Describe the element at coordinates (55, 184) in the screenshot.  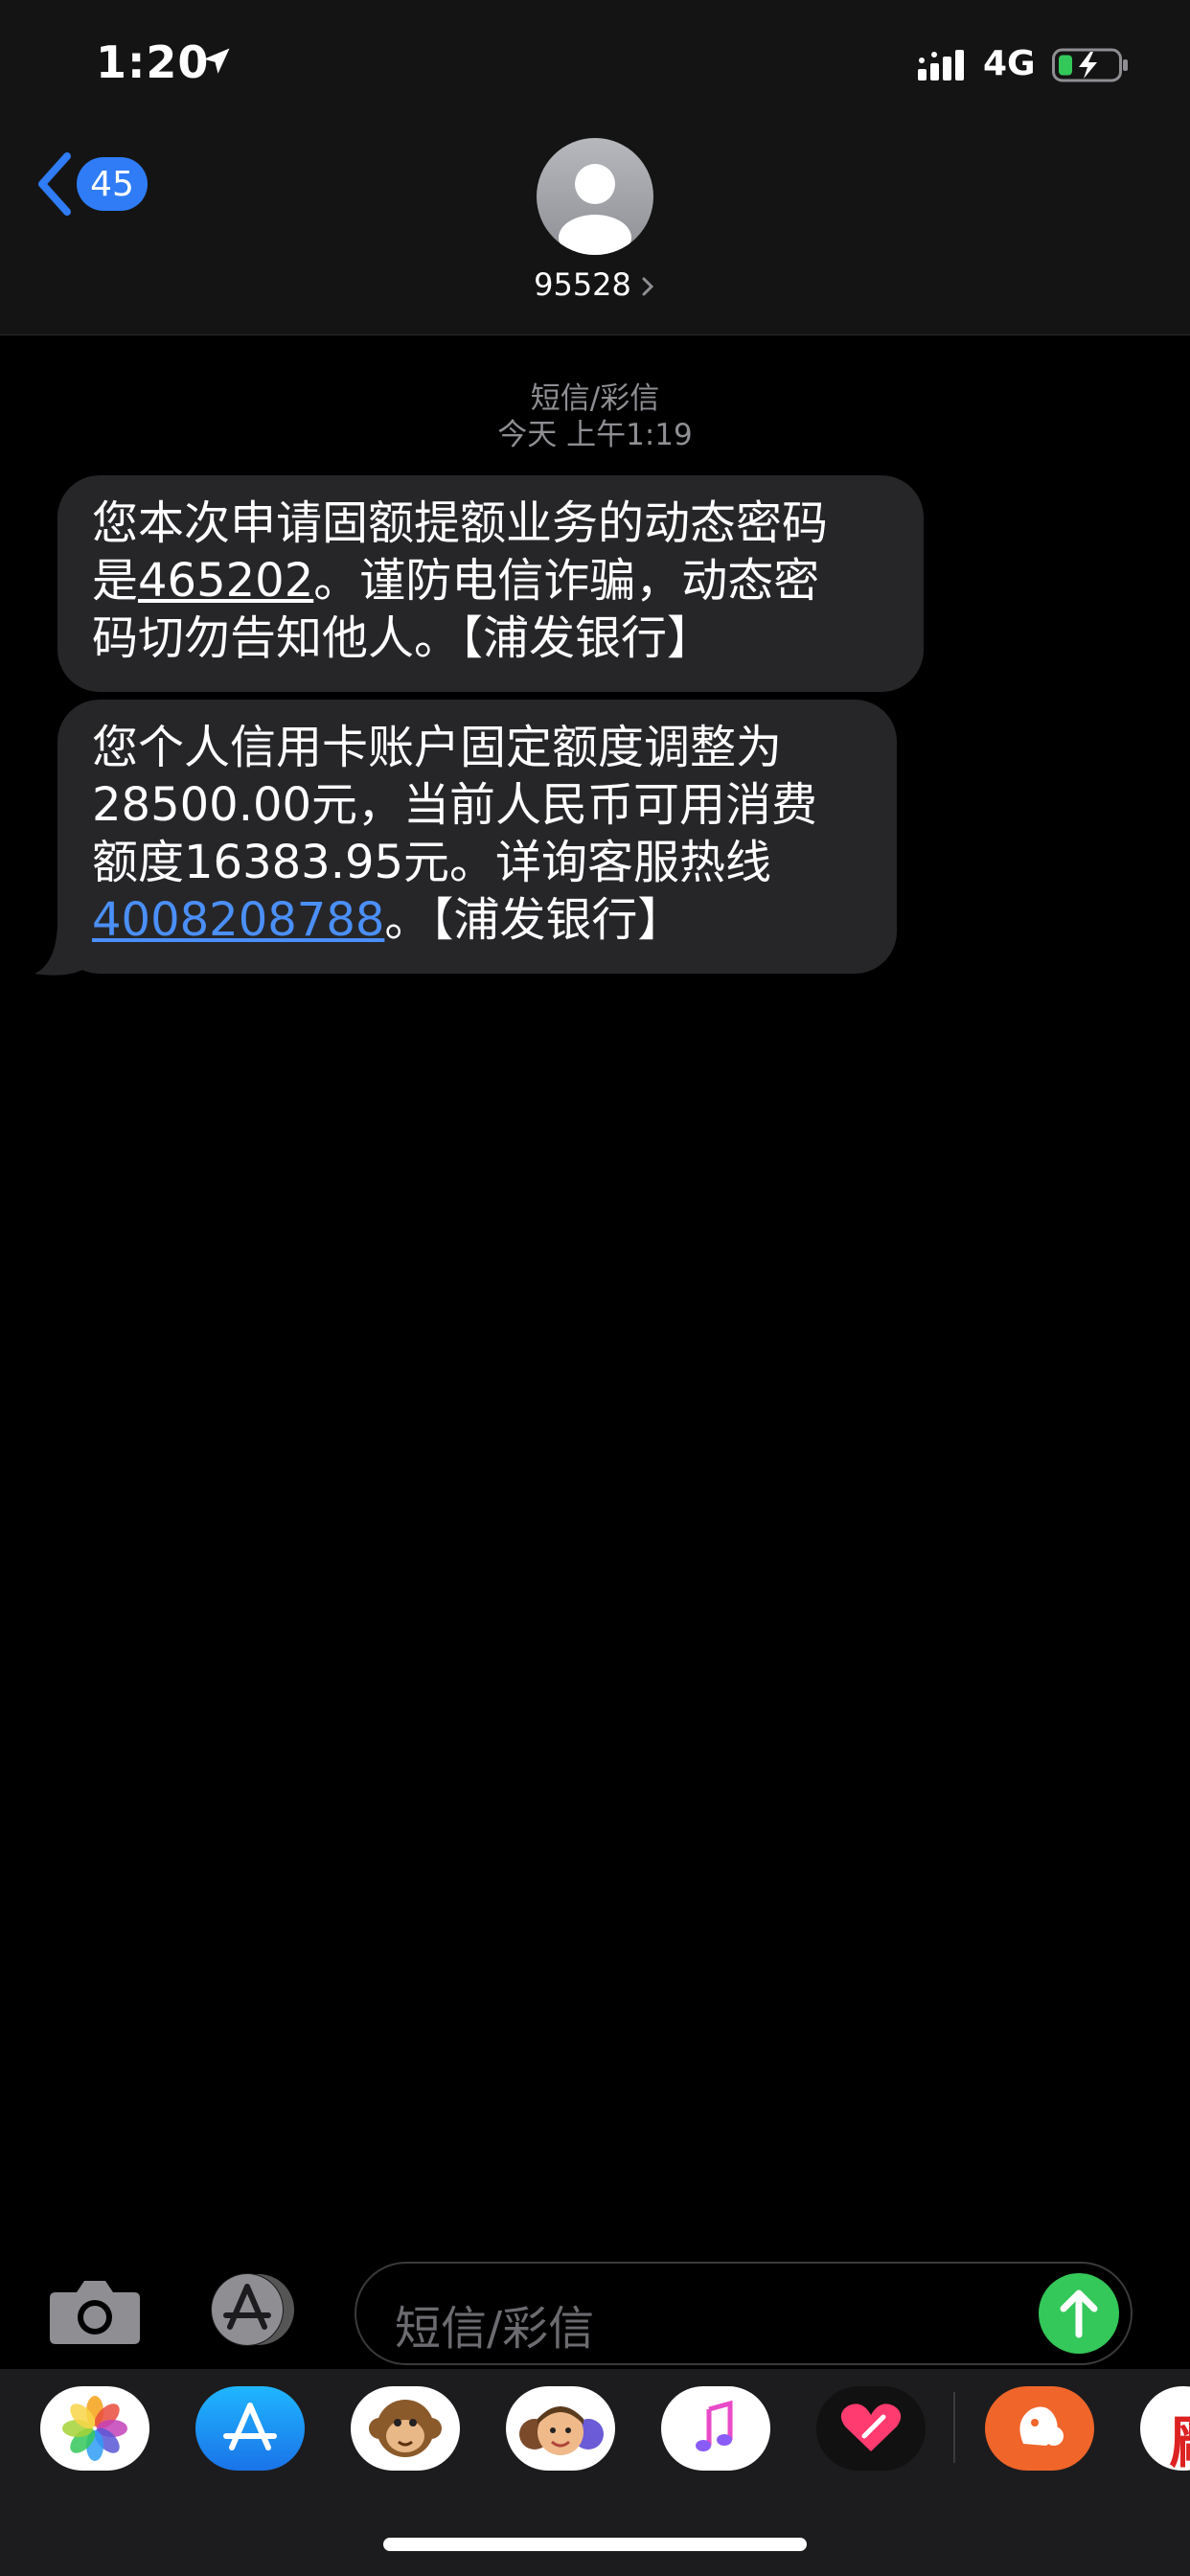
I see `chevron-left-icon` at that location.